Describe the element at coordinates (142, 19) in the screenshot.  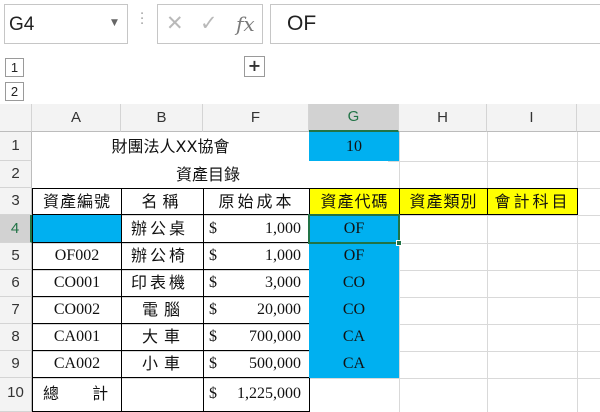
I see `drag-handle-icon: · · ·` at that location.